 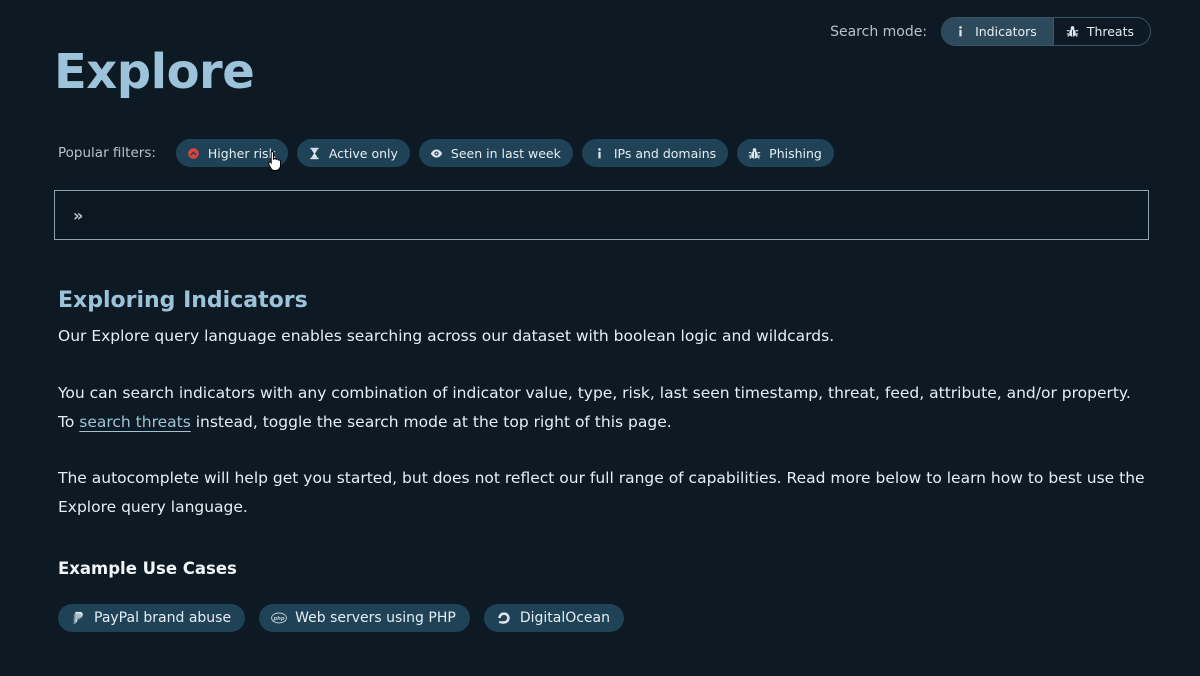 I want to click on mode-threats-button: Threats, so click(x=1101, y=31).